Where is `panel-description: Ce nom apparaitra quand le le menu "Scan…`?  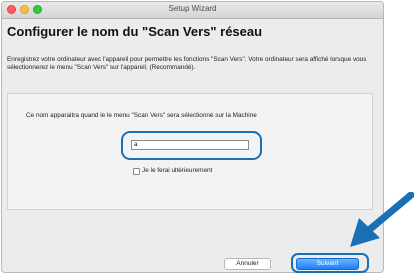 panel-description: Ce nom apparaitra quand le le menu "Scan… is located at coordinates (141, 115).